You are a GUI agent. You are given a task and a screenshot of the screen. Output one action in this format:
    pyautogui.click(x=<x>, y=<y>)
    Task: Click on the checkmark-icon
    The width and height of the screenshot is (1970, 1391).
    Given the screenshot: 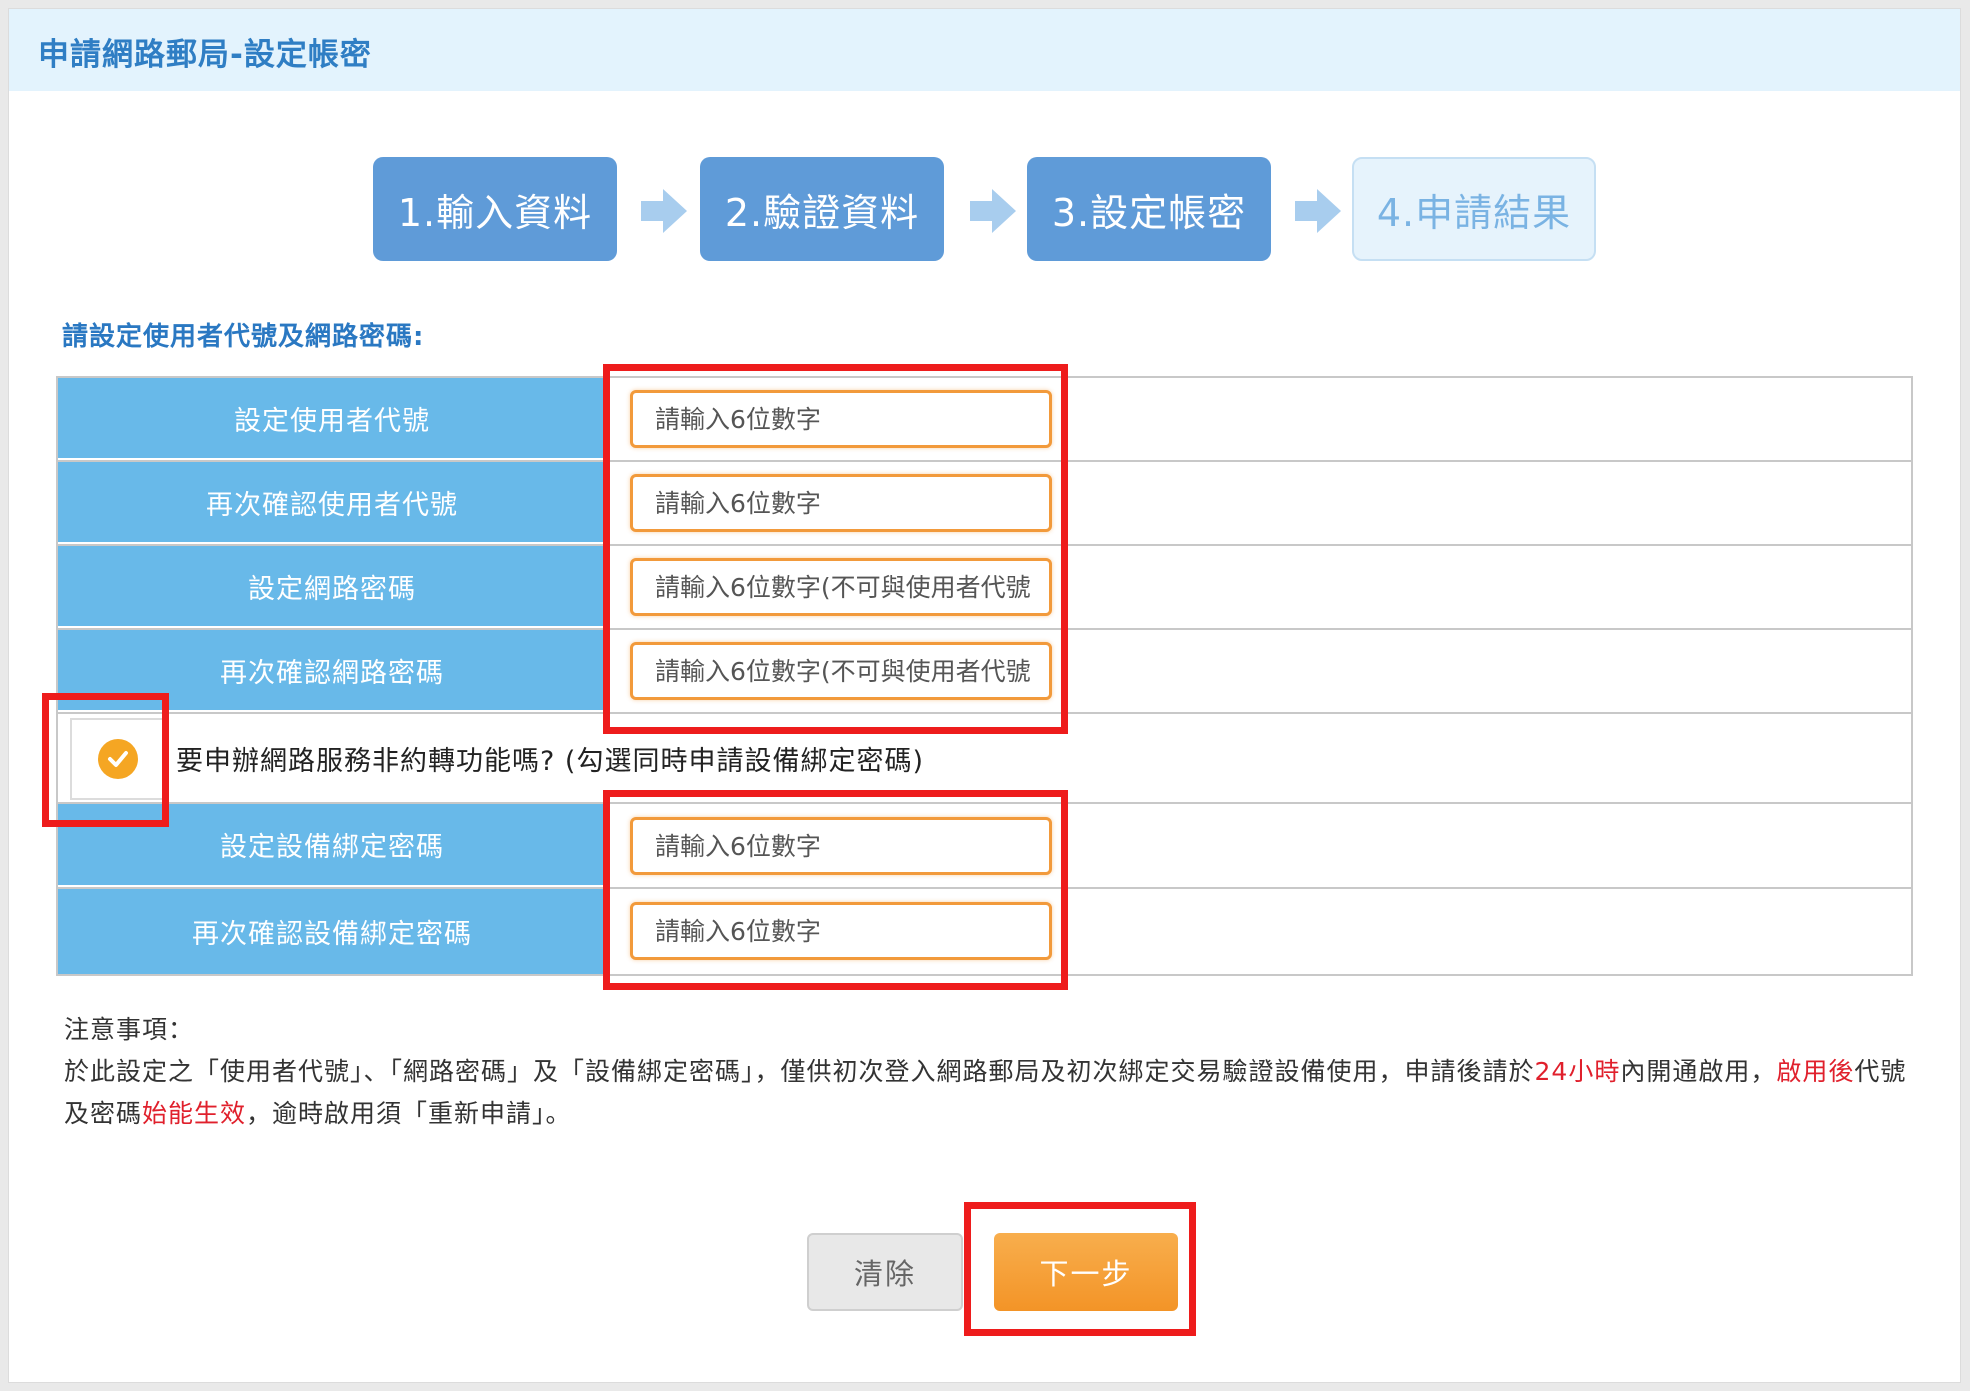 What is the action you would take?
    pyautogui.click(x=118, y=759)
    